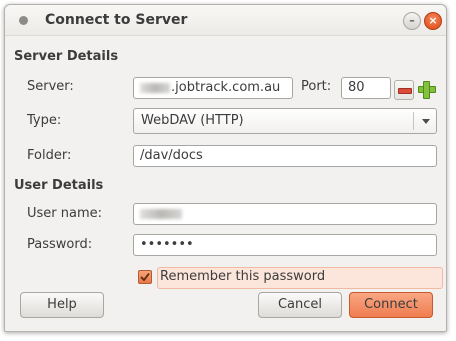  I want to click on window-icon, so click(23, 20).